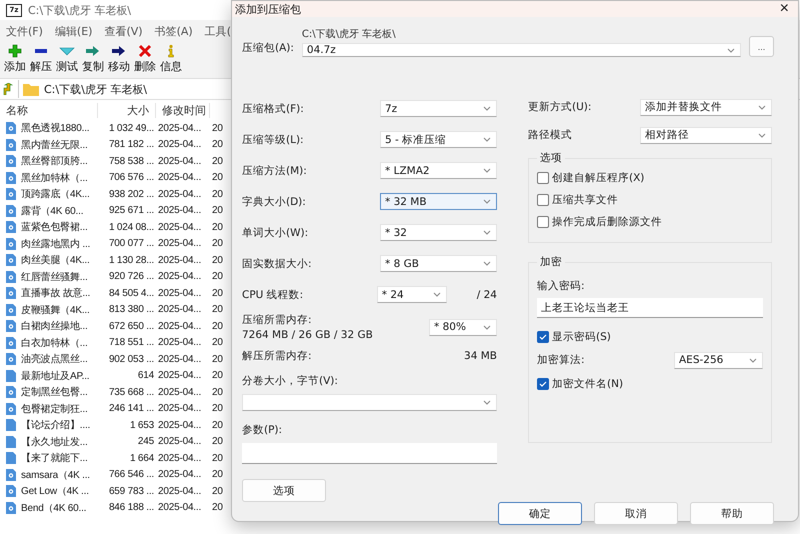 Image resolution: width=800 pixels, height=534 pixels. Describe the element at coordinates (123, 31) in the screenshot. I see `menu-item: 查看(V)` at that location.